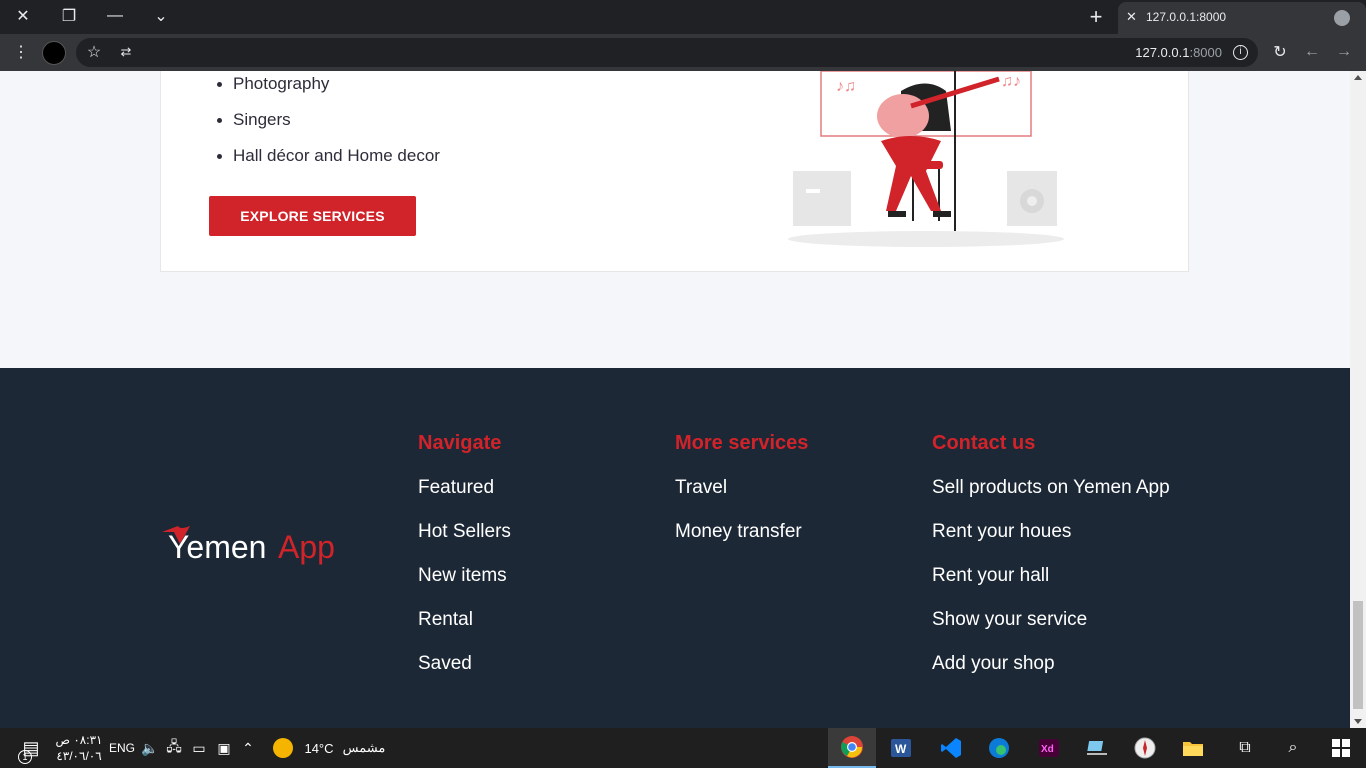 The height and width of the screenshot is (768, 1366). Describe the element at coordinates (122, 748) in the screenshot. I see `language-indicator: ENG` at that location.